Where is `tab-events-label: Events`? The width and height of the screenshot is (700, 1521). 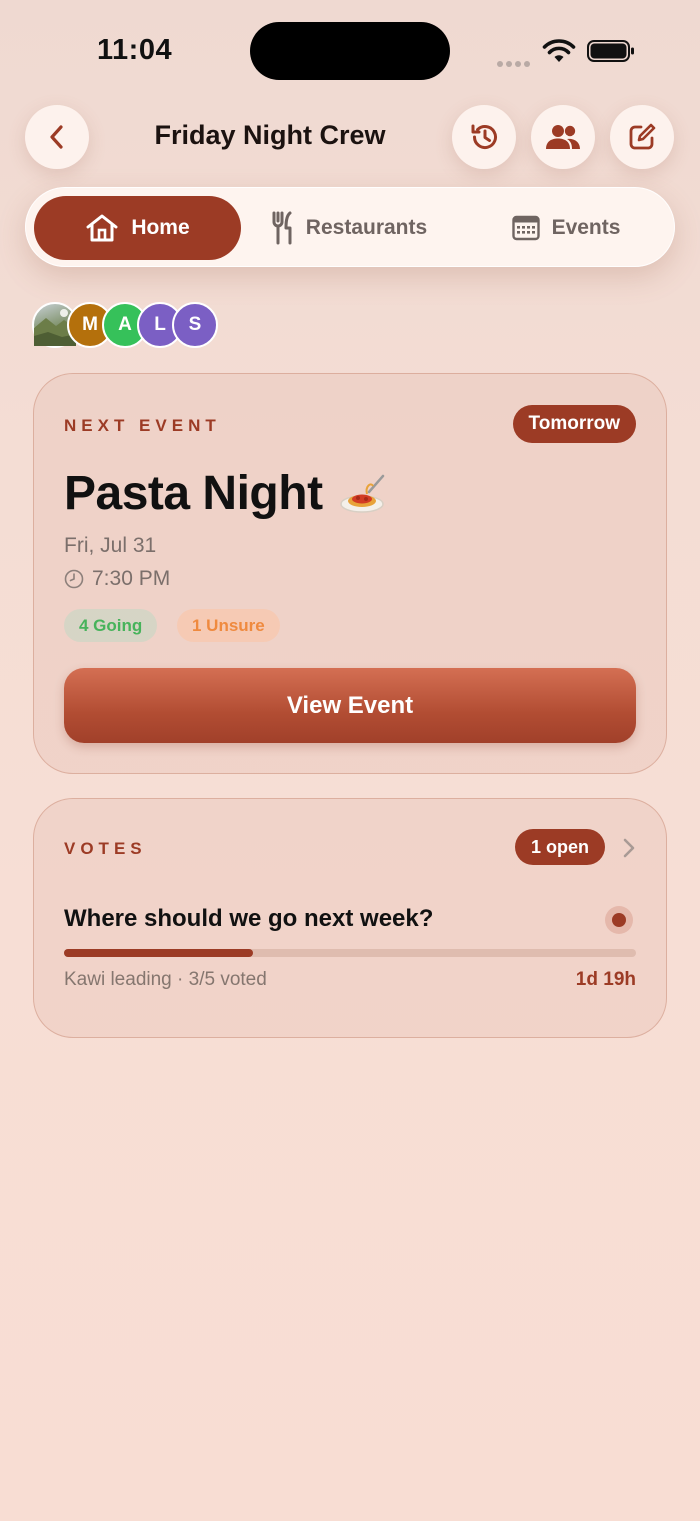 tab-events-label: Events is located at coordinates (586, 227).